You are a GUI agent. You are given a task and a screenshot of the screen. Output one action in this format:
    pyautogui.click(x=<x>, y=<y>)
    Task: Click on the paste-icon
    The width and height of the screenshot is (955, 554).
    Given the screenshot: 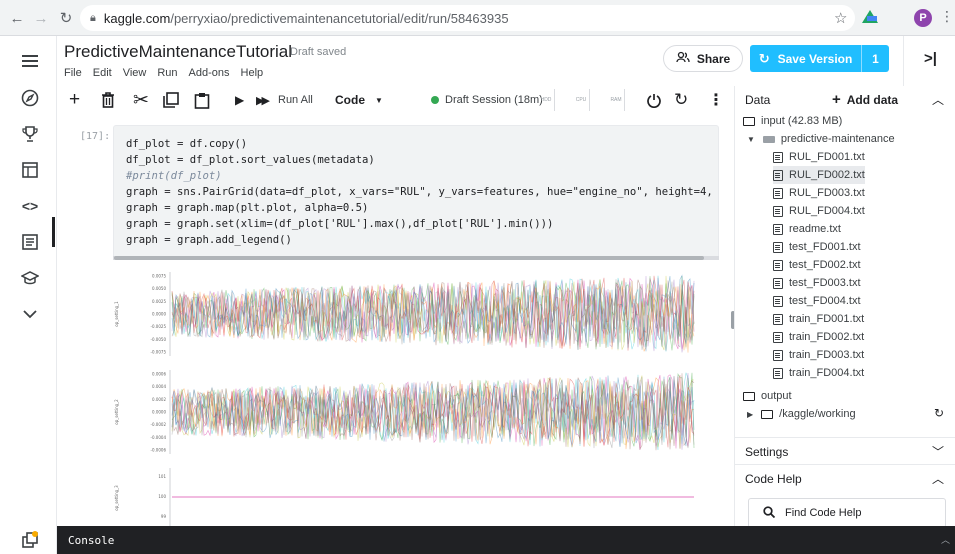 What is the action you would take?
    pyautogui.click(x=202, y=100)
    